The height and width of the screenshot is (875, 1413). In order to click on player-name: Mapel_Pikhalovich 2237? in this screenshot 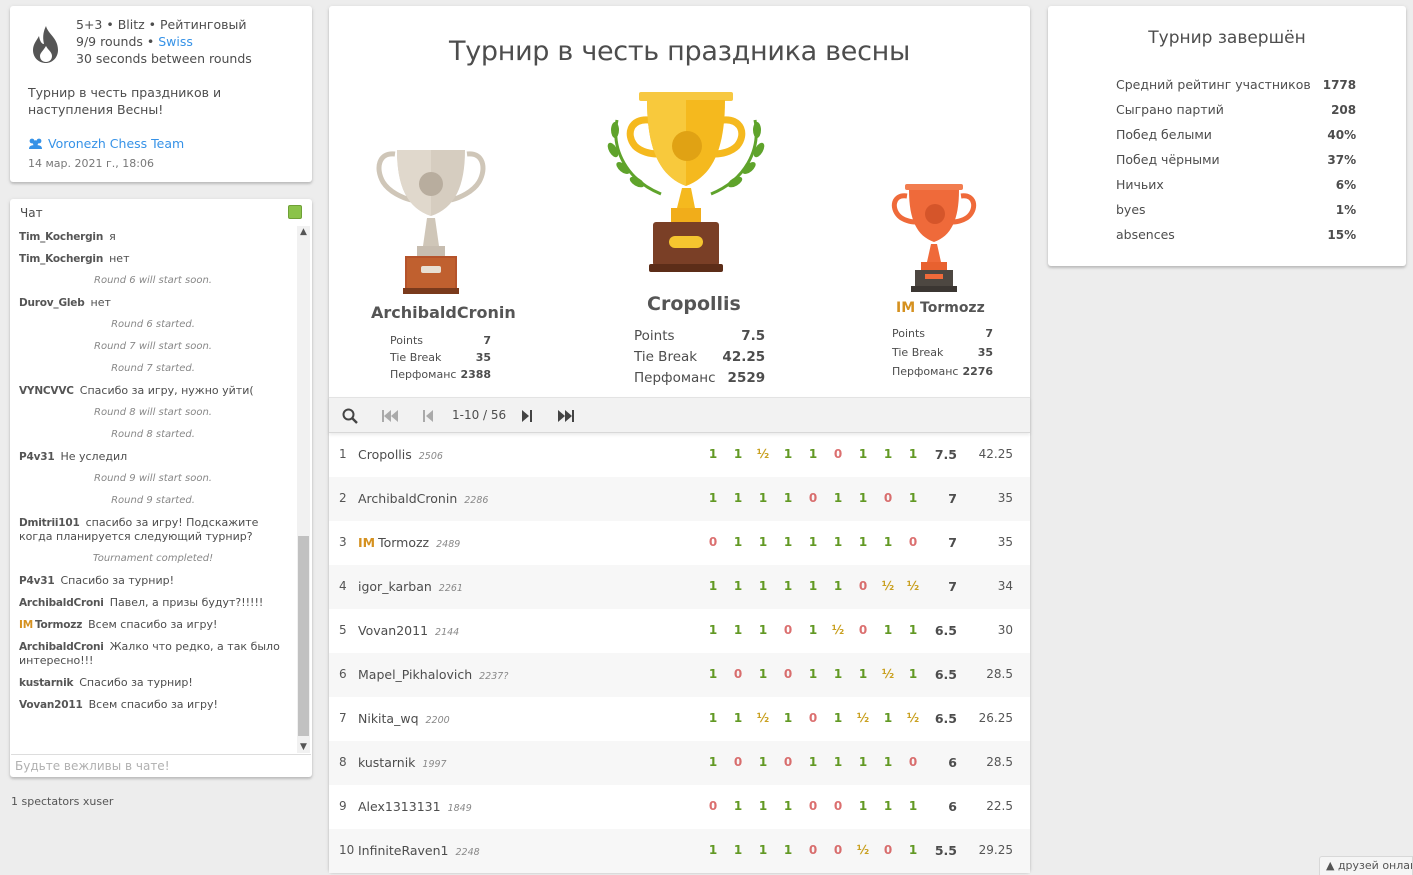, I will do `click(433, 674)`.